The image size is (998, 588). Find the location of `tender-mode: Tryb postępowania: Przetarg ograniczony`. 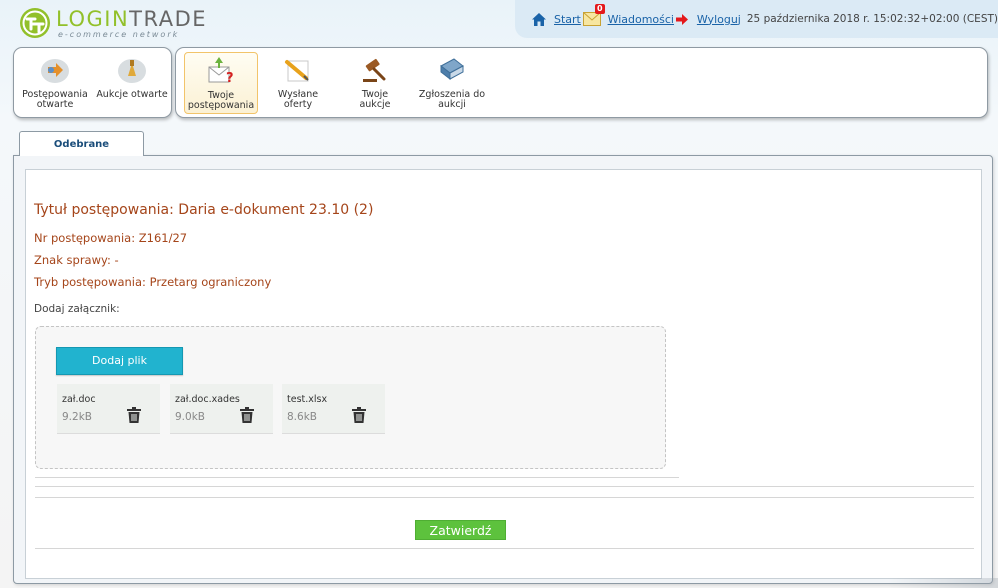

tender-mode: Tryb postępowania: Przetarg ograniczony is located at coordinates (153, 282).